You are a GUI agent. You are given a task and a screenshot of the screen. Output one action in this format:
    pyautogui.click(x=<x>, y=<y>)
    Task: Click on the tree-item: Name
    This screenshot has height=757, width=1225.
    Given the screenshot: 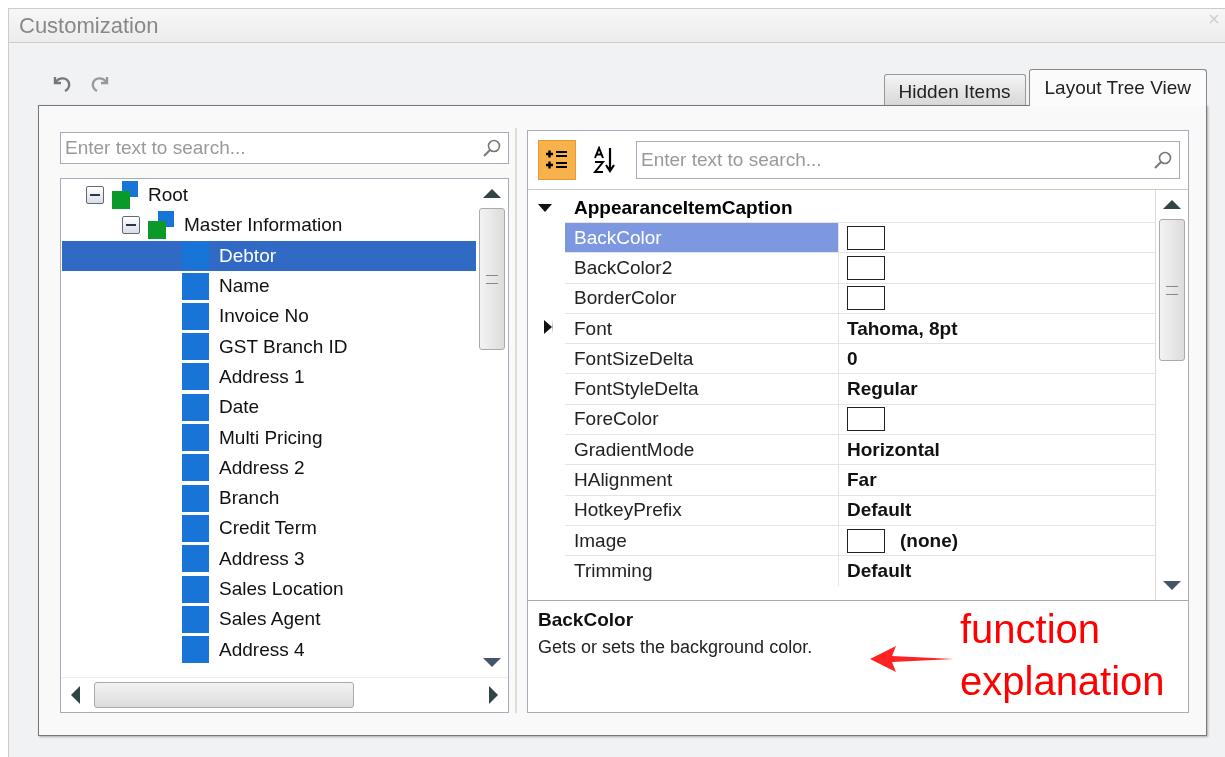 What is the action you would take?
    pyautogui.click(x=269, y=286)
    